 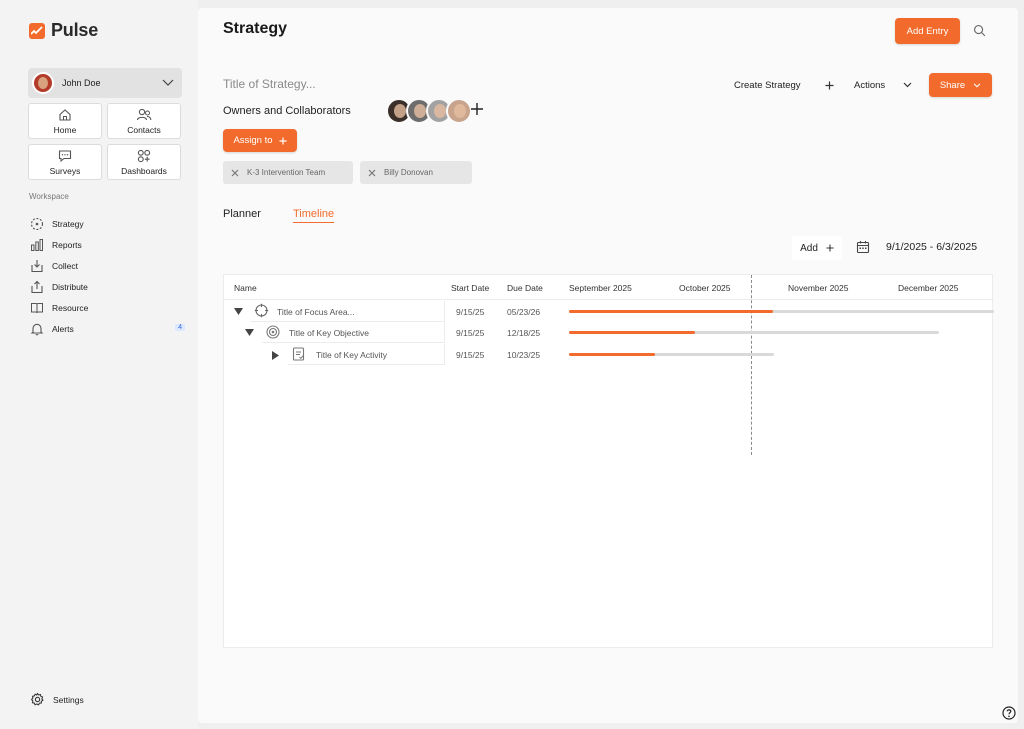 I want to click on sidebar-item-label: Collect, so click(x=65, y=265).